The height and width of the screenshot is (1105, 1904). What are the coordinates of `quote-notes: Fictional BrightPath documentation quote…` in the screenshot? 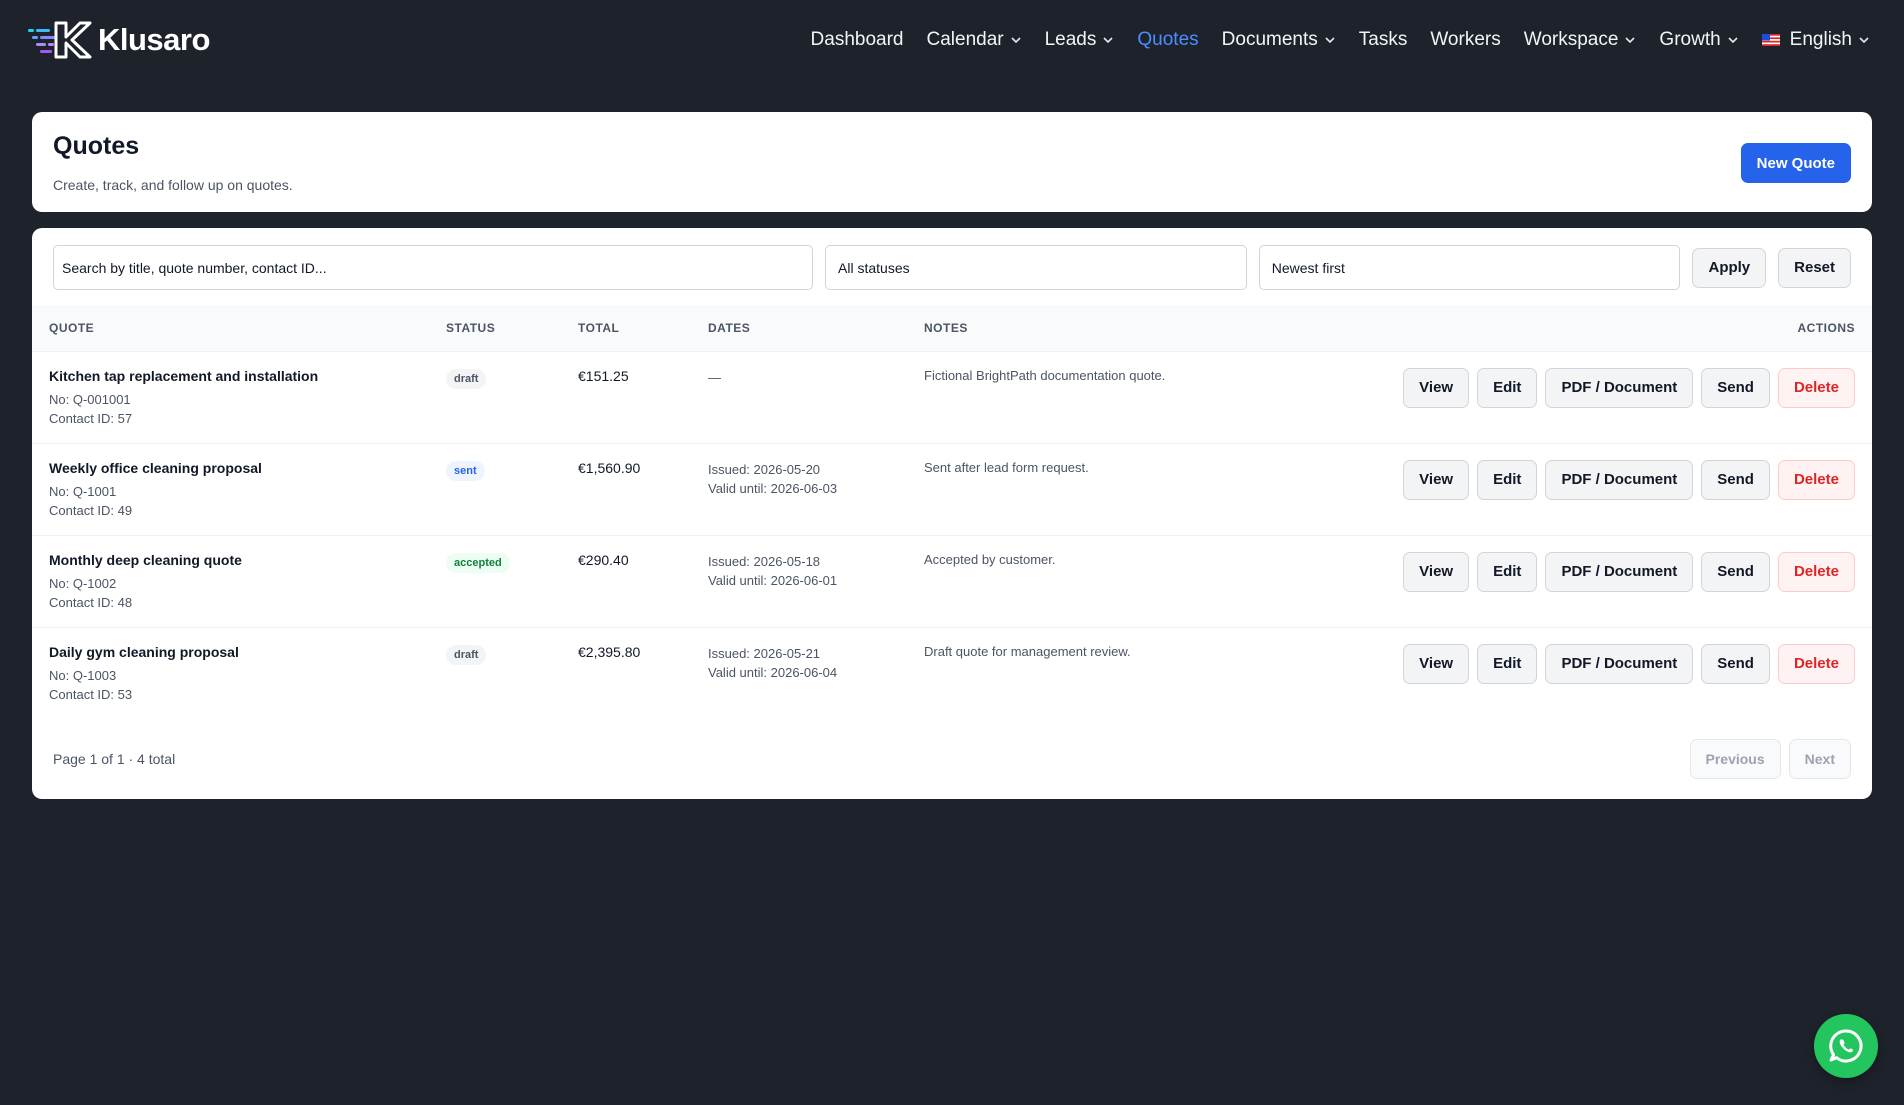 It's located at (1045, 375).